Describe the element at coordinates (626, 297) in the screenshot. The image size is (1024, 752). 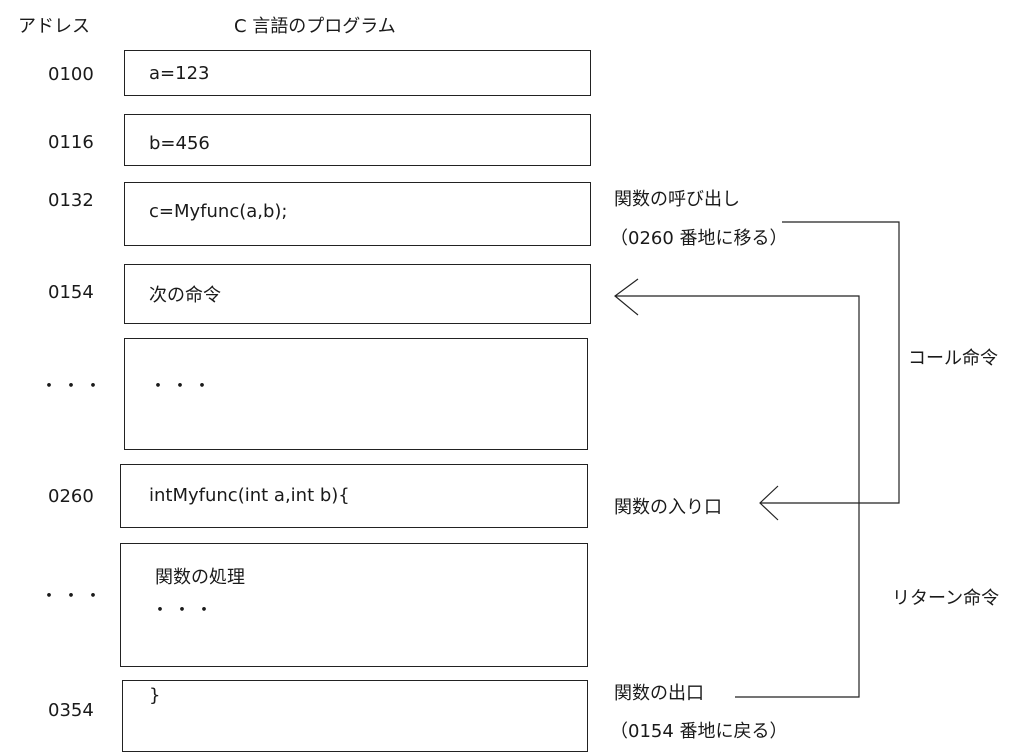
I see `return-arrowhead` at that location.